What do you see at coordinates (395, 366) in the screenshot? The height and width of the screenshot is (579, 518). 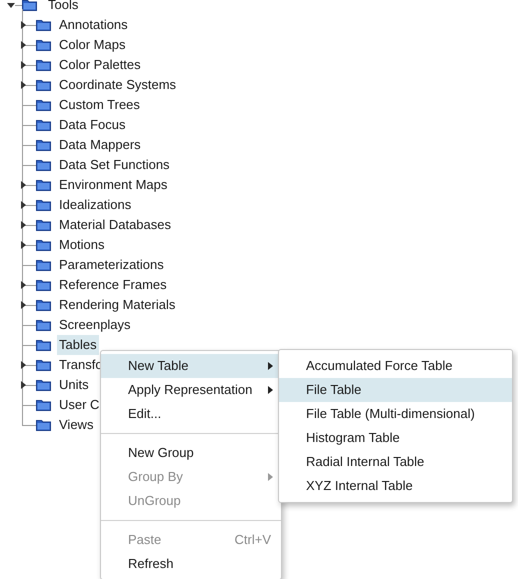 I see `menu-item: Accumulated Force Table` at bounding box center [395, 366].